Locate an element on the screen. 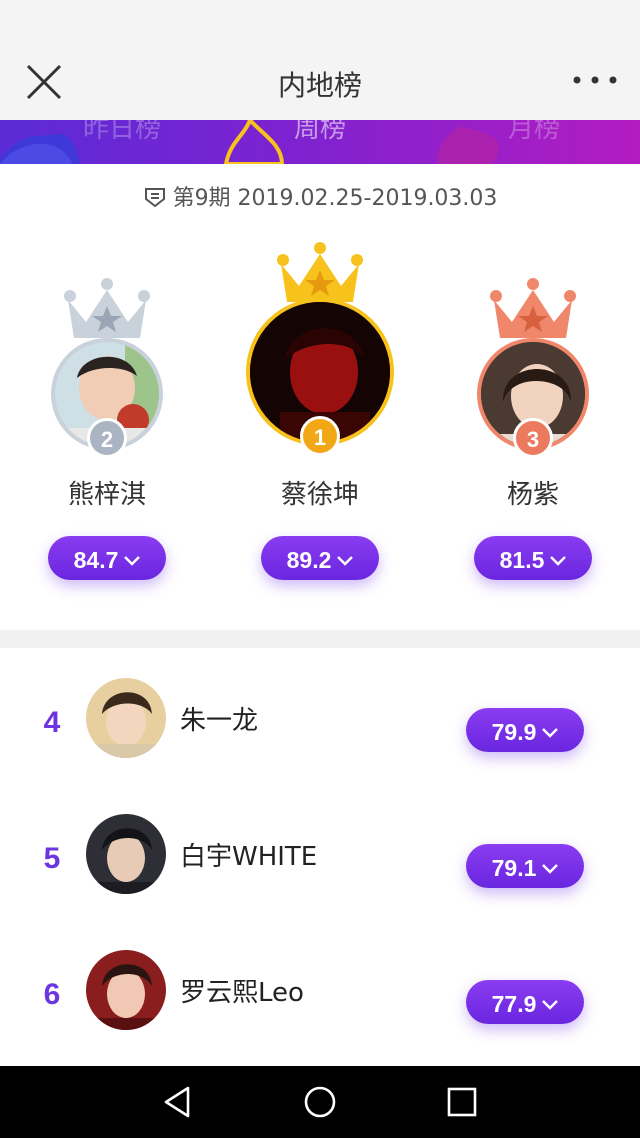 This screenshot has width=640, height=1138. home-circle-icon is located at coordinates (320, 1102).